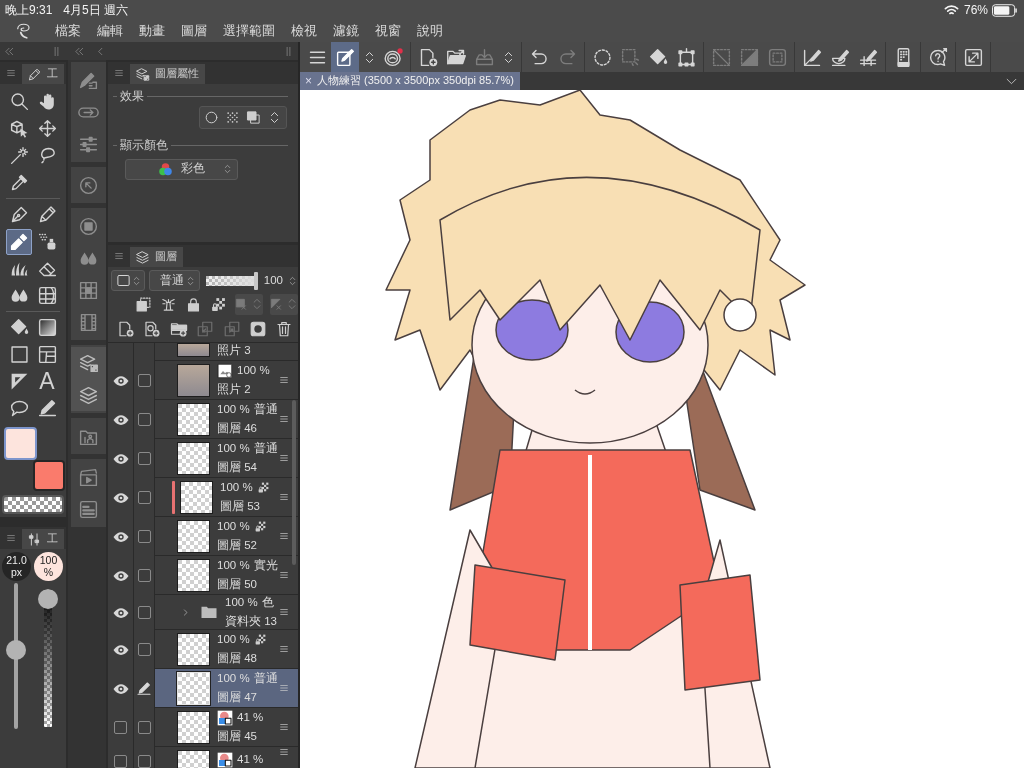 This screenshot has height=768, width=1024. I want to click on menu-item: 動畫, so click(152, 31).